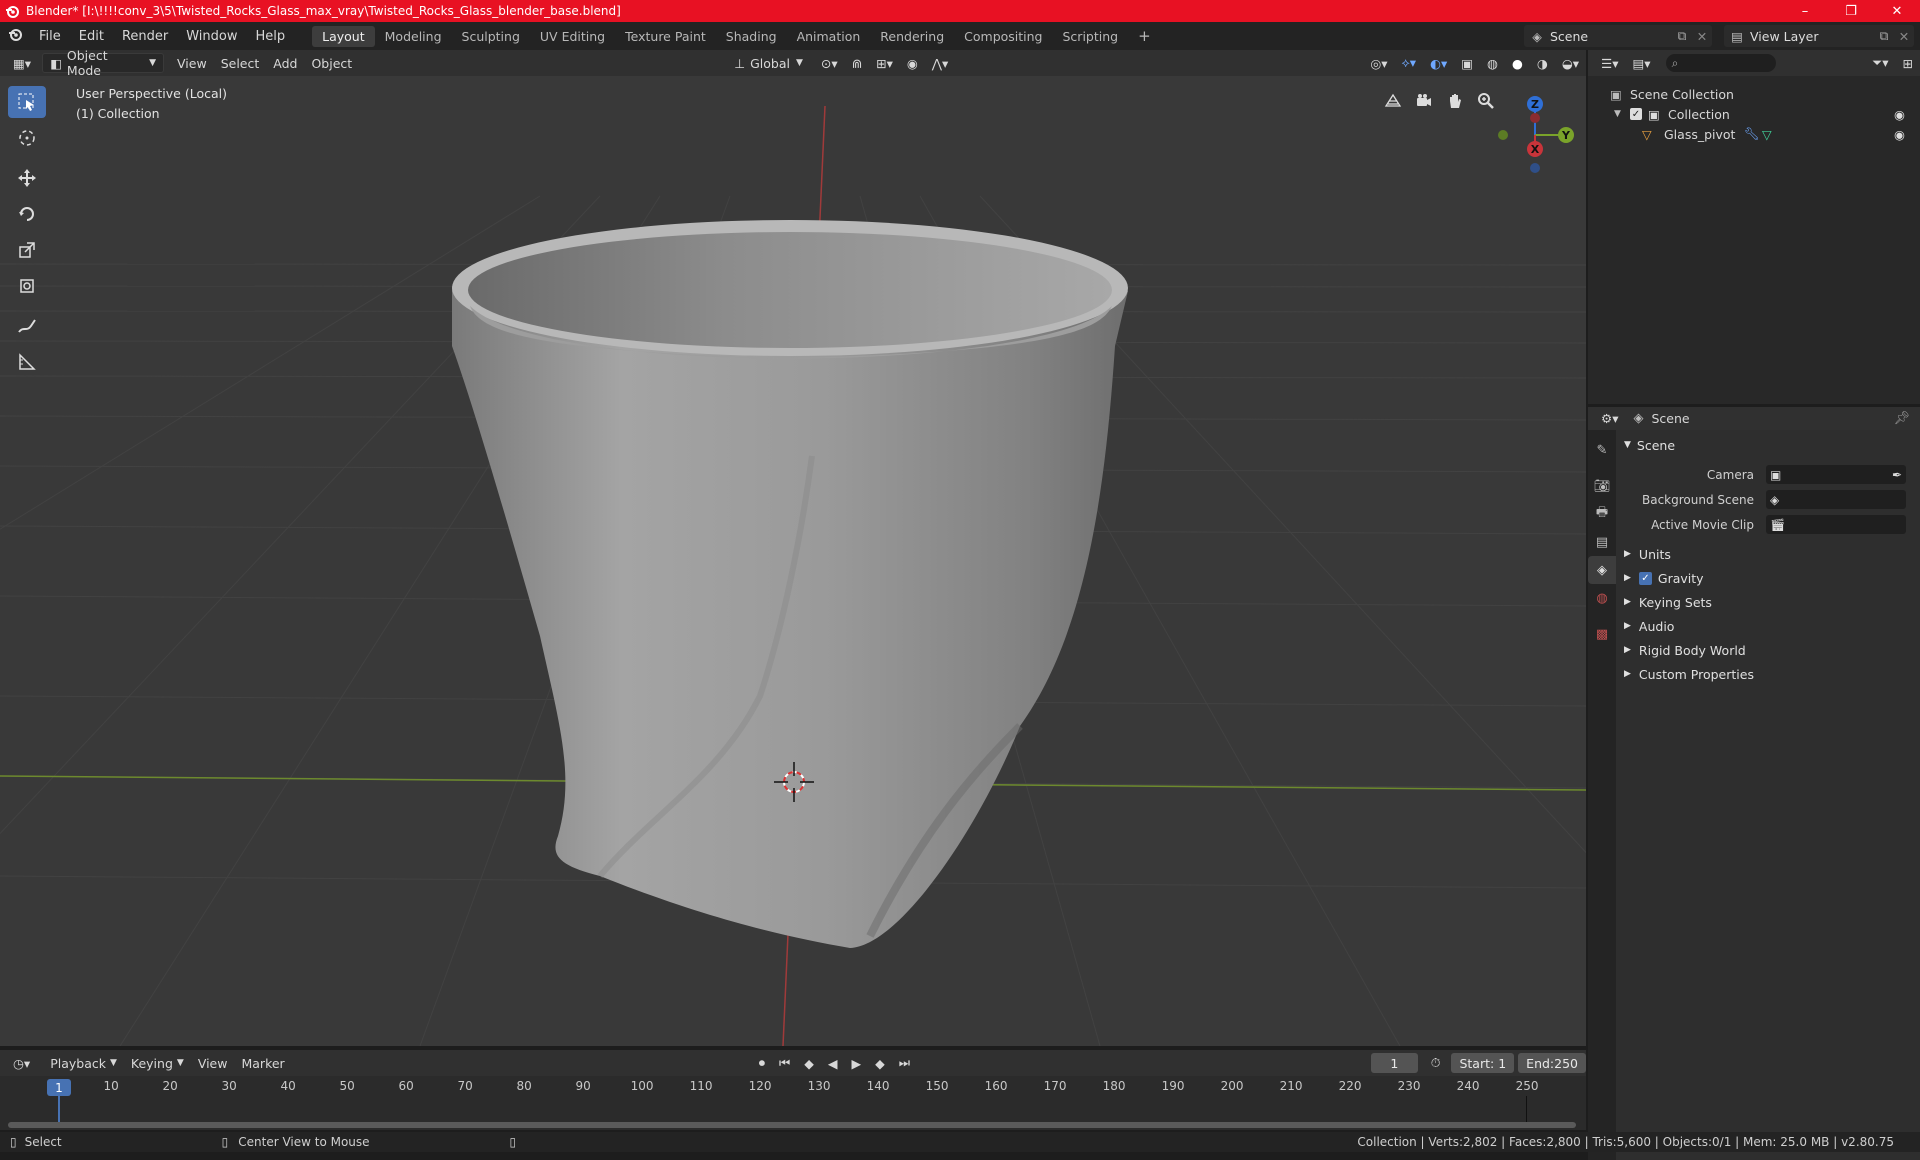  I want to click on tab-scripting: Scripting, so click(1091, 36).